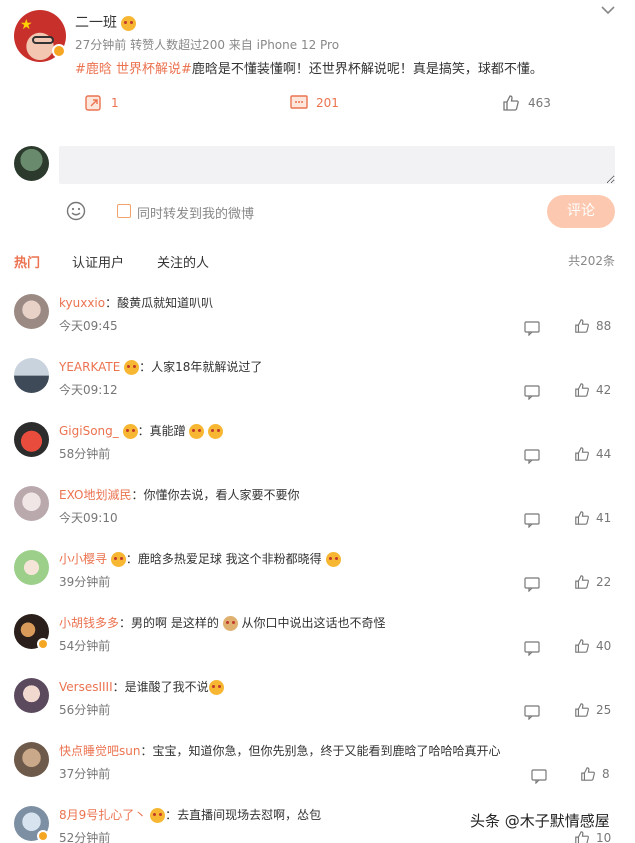 This screenshot has height=843, width=635. What do you see at coordinates (317, 646) in the screenshot?
I see `comment-item: 小胡钱多多：男的啊 是这样的 从你口中说出这话也不奇怪 54分钟前 40` at bounding box center [317, 646].